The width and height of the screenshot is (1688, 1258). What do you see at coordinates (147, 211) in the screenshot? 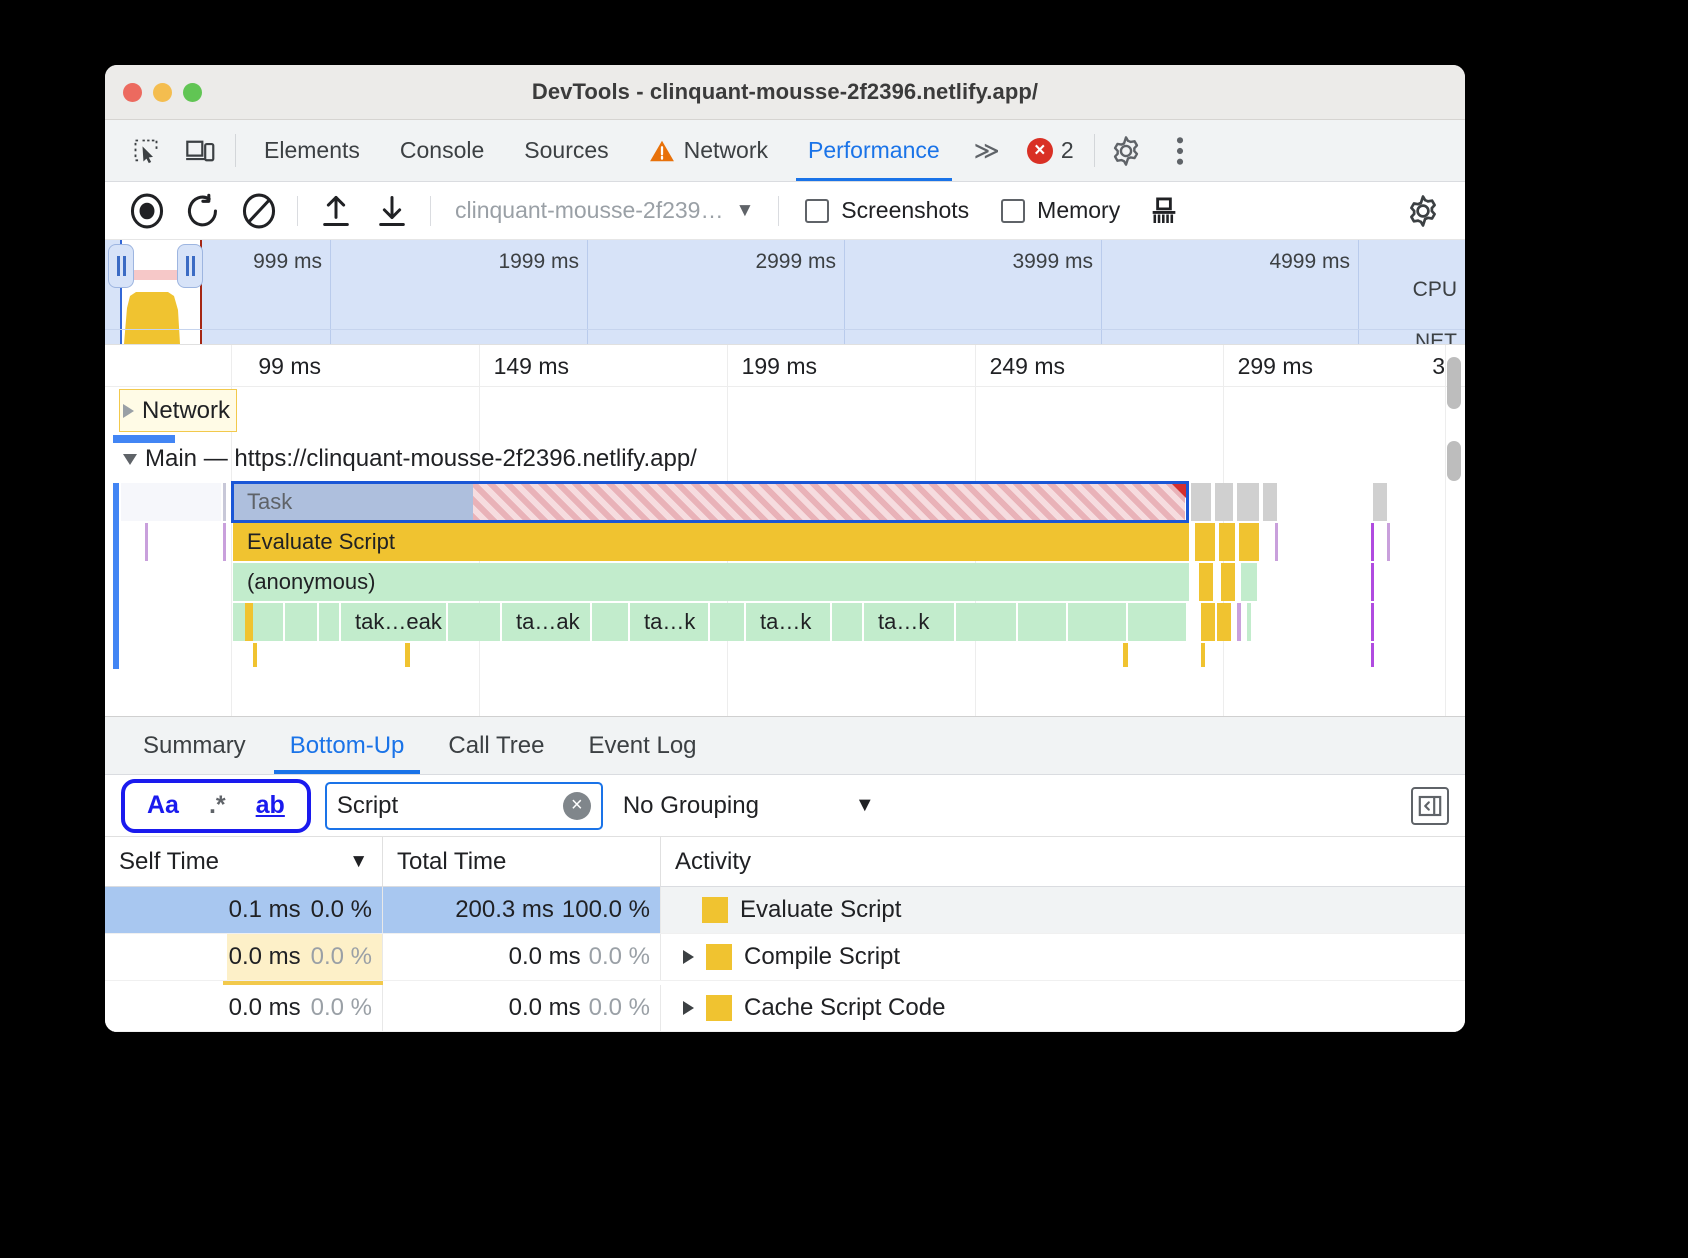
I see `record-button` at bounding box center [147, 211].